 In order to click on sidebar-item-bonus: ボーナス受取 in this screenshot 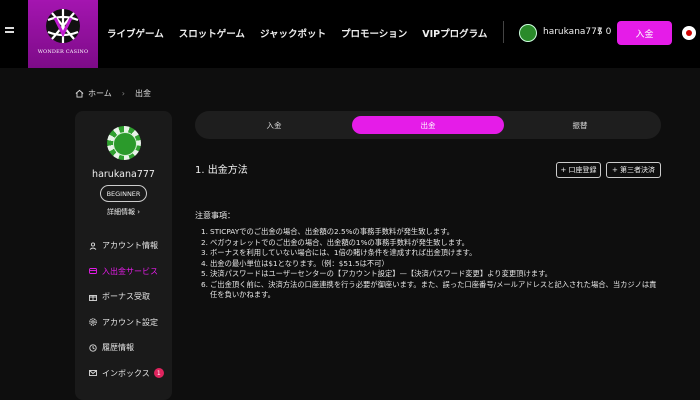, I will do `click(126, 297)`.